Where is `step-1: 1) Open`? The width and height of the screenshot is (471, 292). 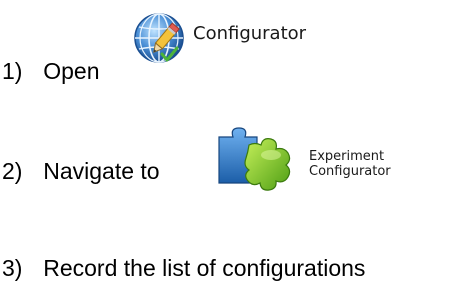 step-1: 1) Open is located at coordinates (51, 71).